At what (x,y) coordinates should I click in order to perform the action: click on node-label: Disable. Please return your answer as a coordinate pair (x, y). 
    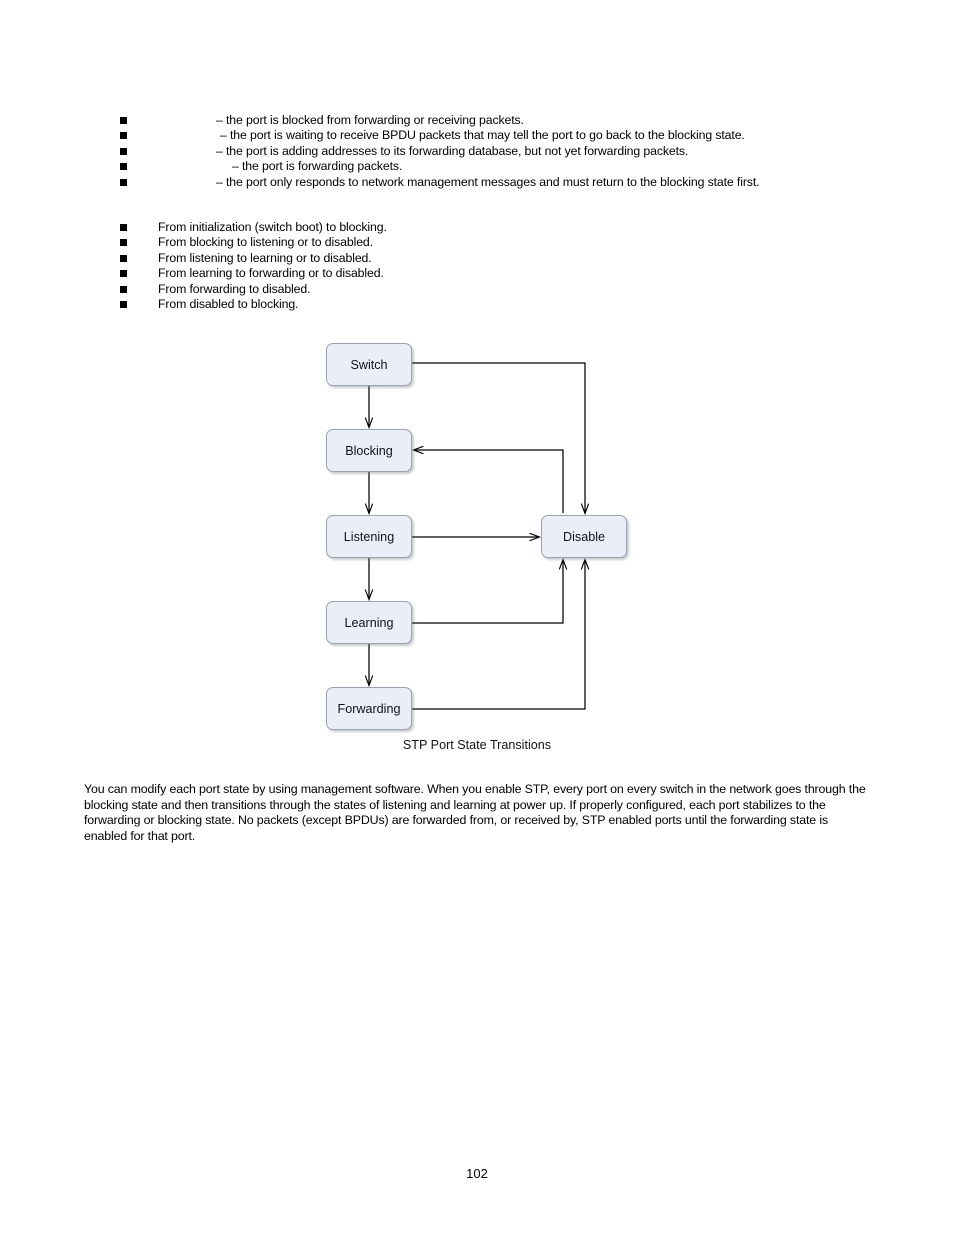
    Looking at the image, I should click on (584, 536).